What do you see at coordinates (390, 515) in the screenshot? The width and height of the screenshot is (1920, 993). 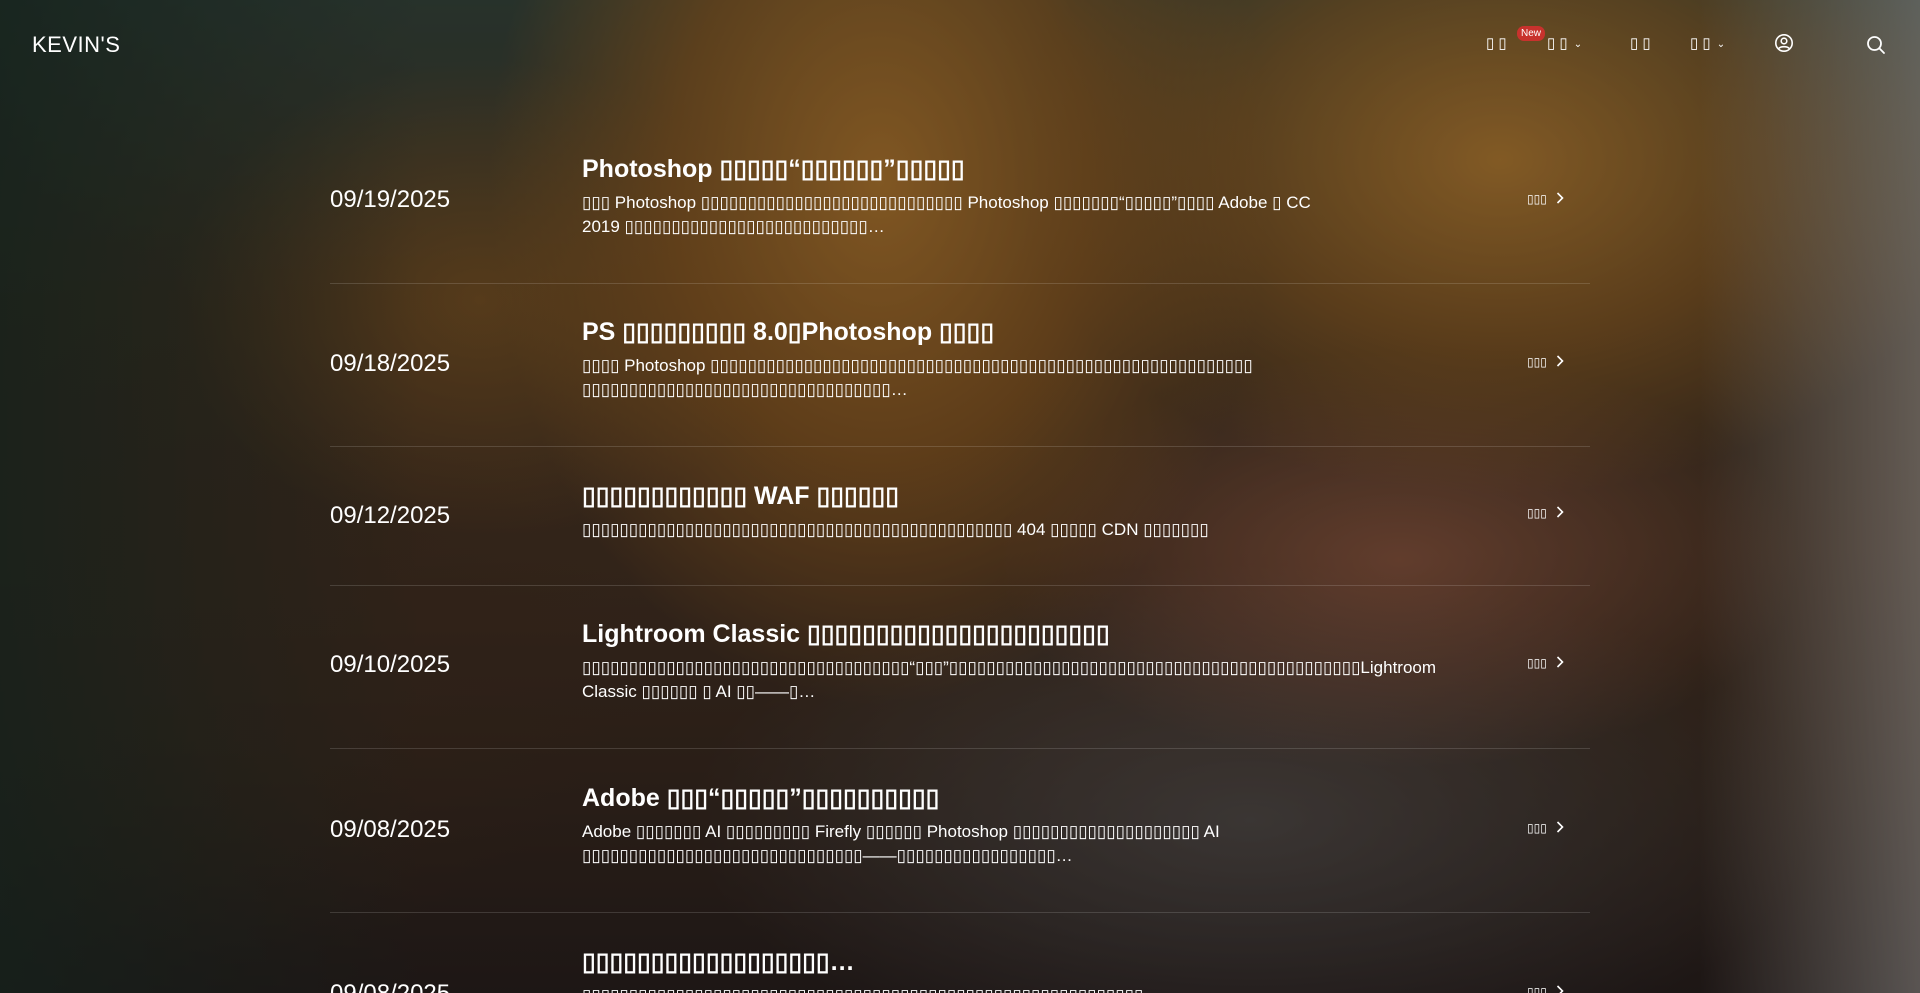 I see `post-date: 09/12/2025` at bounding box center [390, 515].